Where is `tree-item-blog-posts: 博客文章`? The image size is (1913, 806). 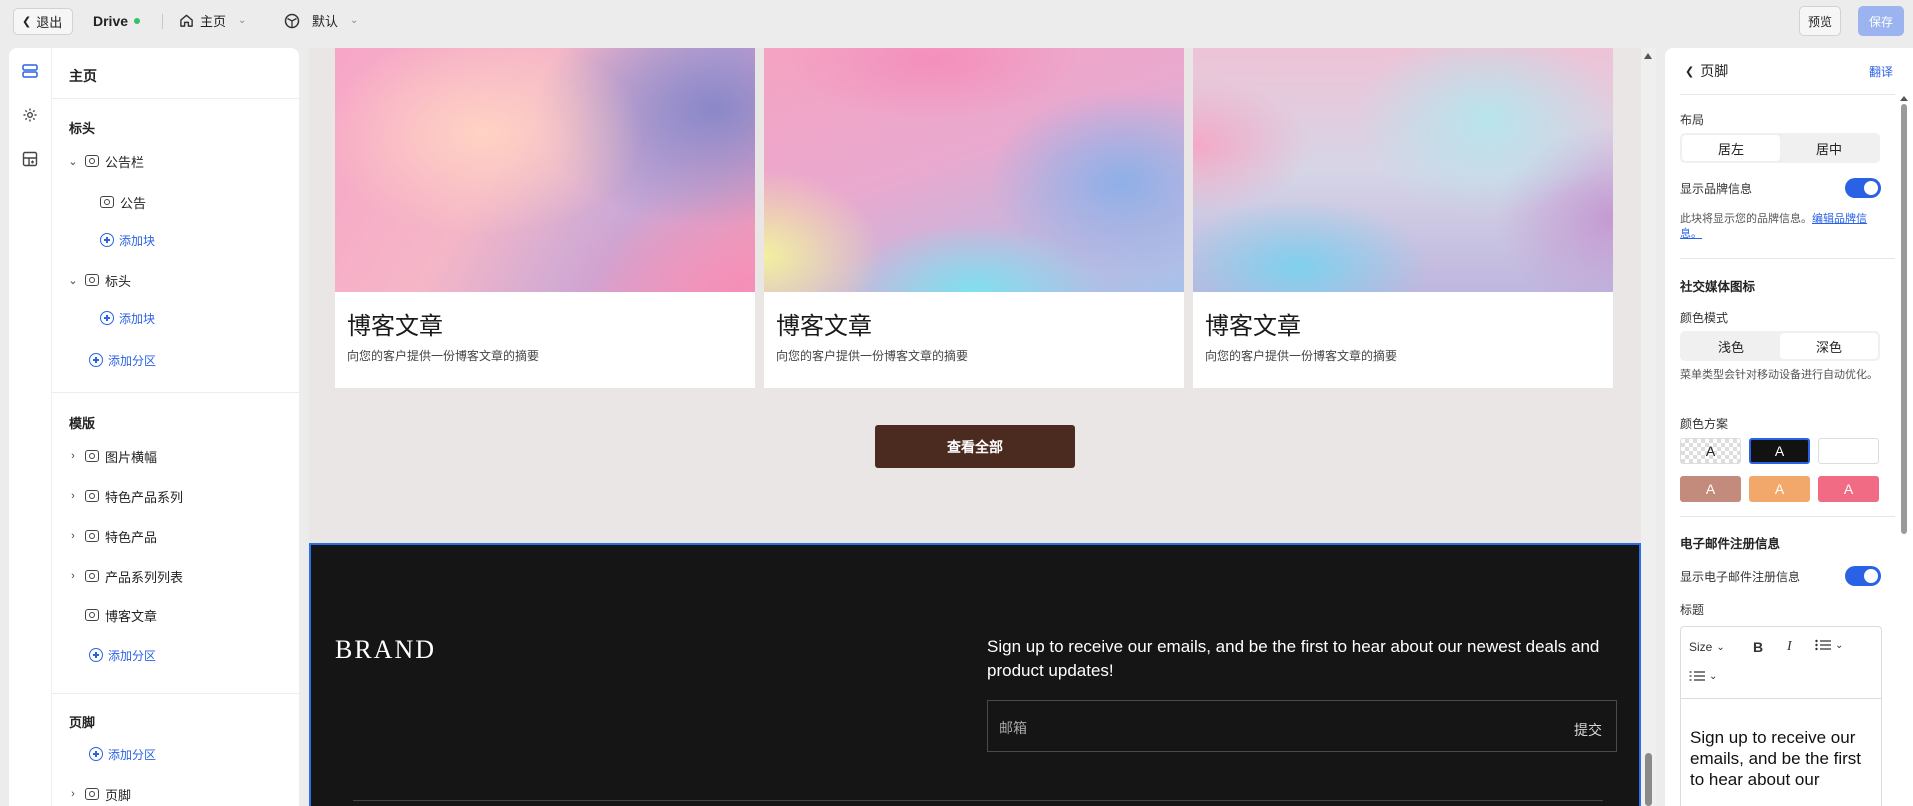 tree-item-blog-posts: 博客文章 is located at coordinates (121, 615).